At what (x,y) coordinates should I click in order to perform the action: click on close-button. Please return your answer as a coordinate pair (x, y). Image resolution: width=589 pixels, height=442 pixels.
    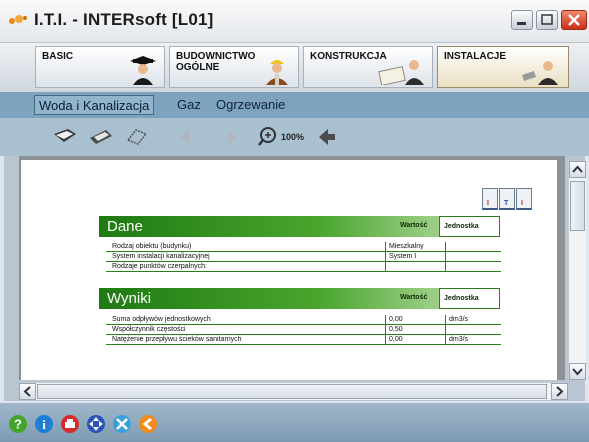
    Looking at the image, I should click on (574, 20).